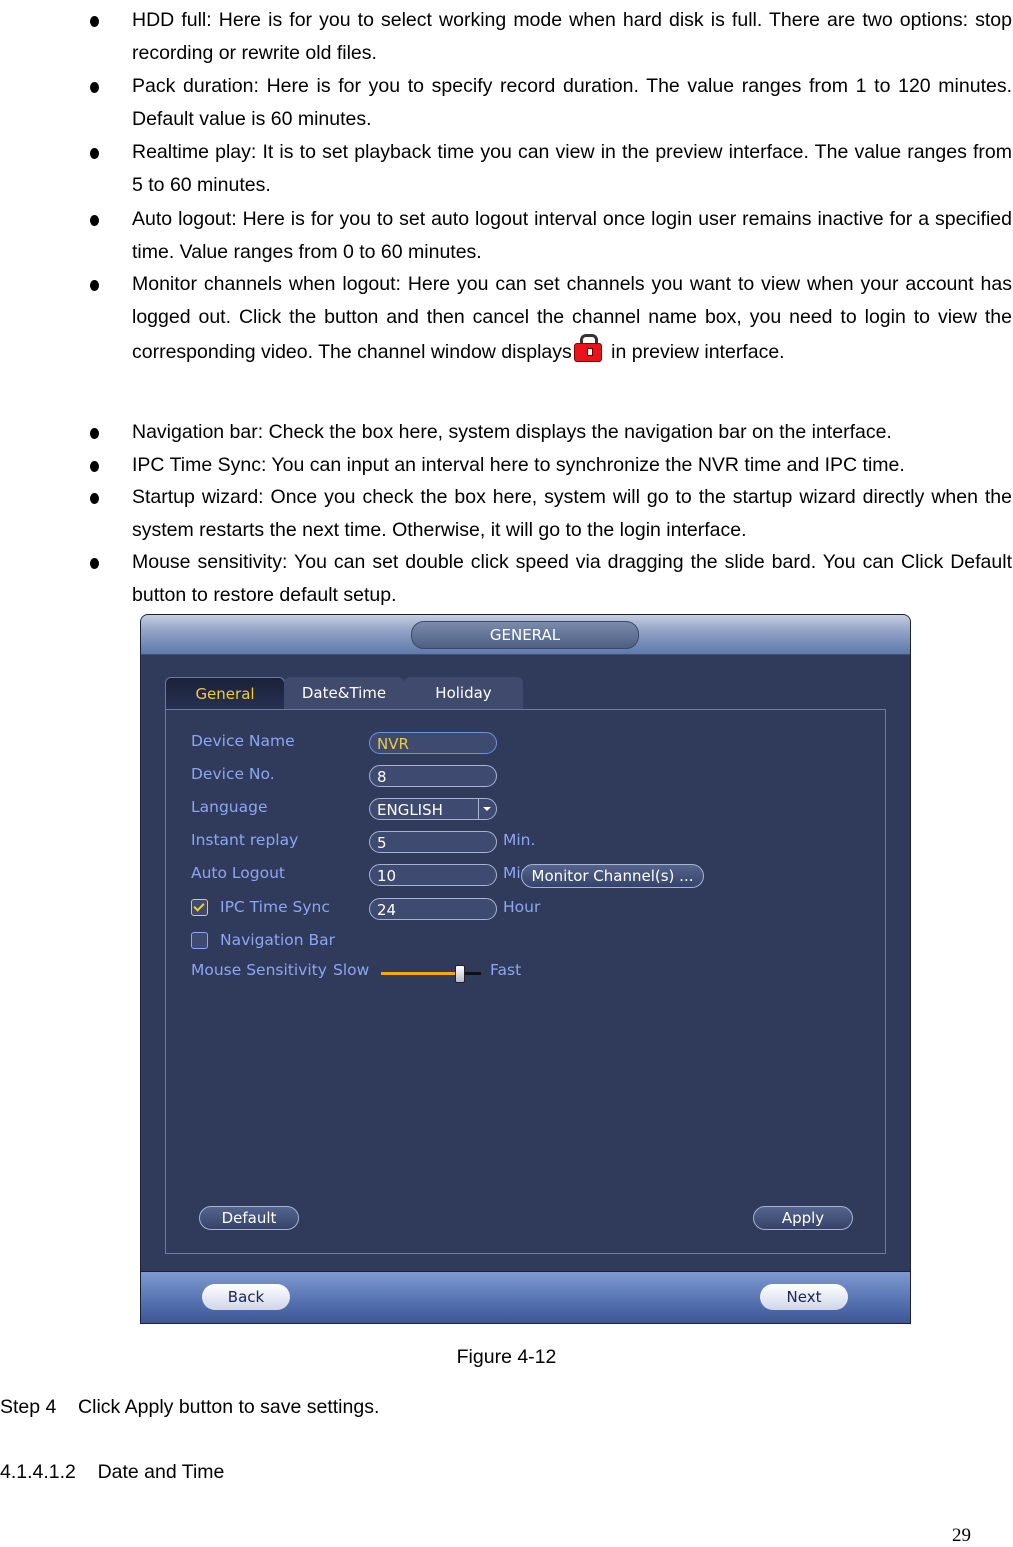 This screenshot has width=1013, height=1547. What do you see at coordinates (112, 1472) in the screenshot?
I see `section-heading: 4.1.4.1.2 Date and Time` at bounding box center [112, 1472].